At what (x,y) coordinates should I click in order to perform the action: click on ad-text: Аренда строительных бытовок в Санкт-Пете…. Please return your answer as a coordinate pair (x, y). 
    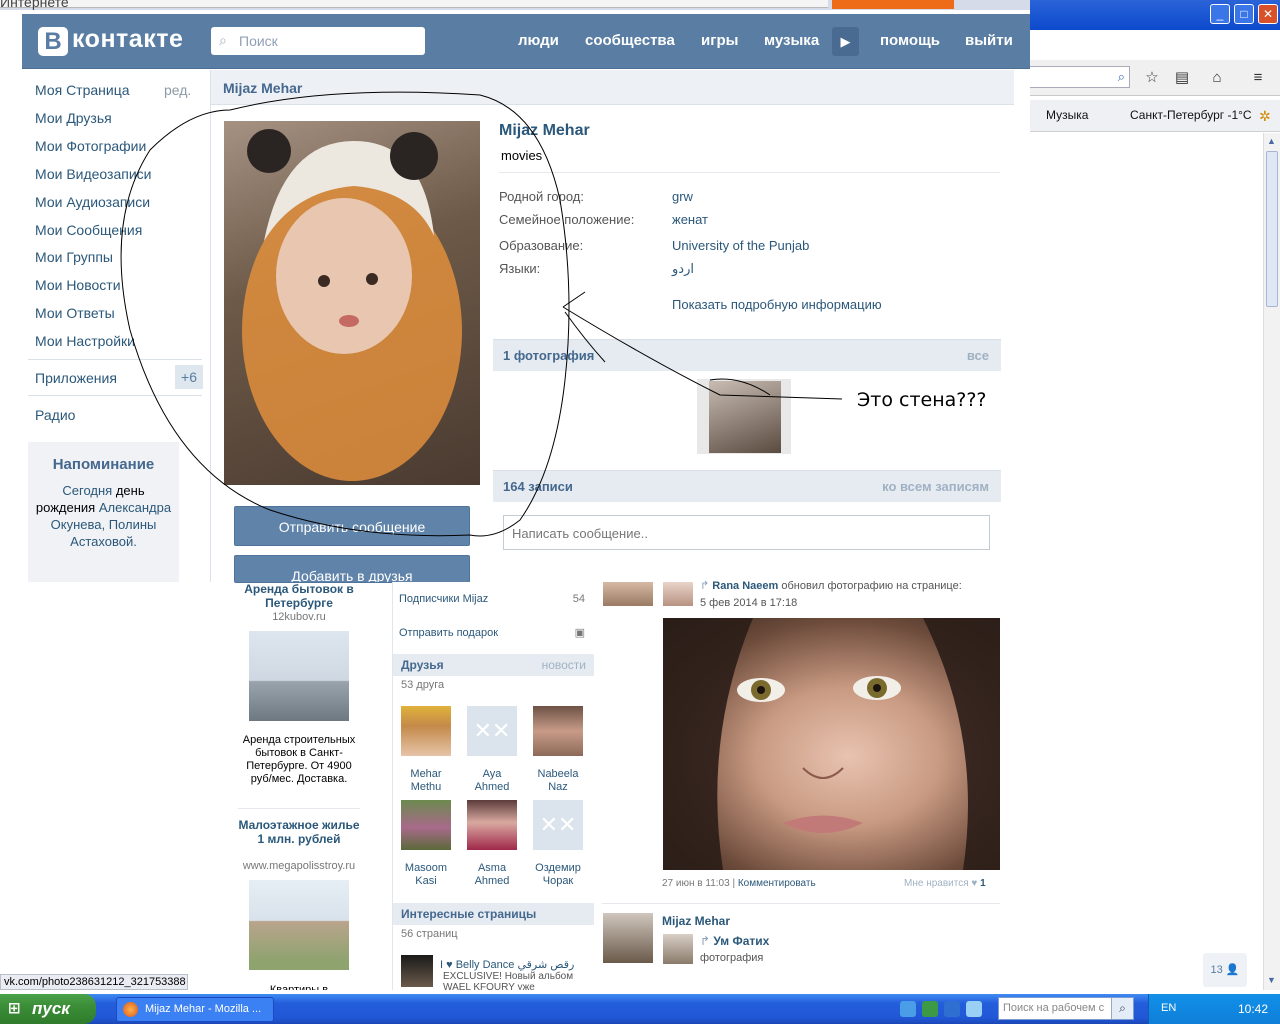
    Looking at the image, I should click on (299, 760).